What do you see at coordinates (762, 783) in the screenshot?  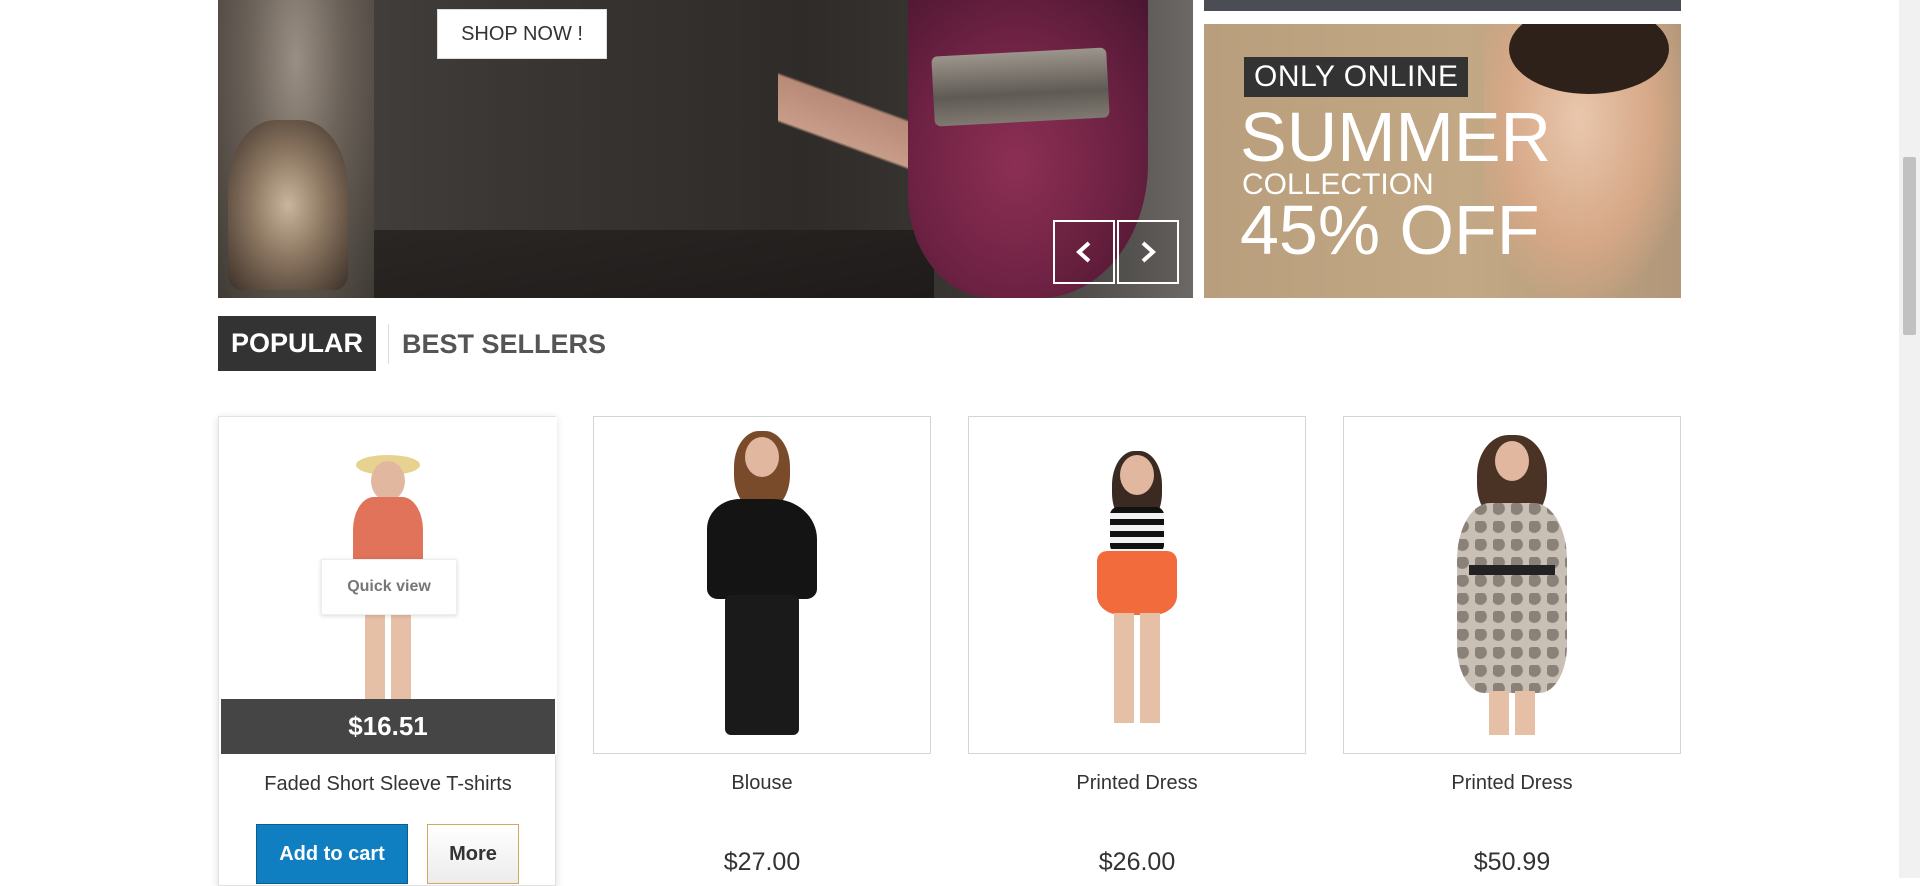 I see `product-name: Blouse` at bounding box center [762, 783].